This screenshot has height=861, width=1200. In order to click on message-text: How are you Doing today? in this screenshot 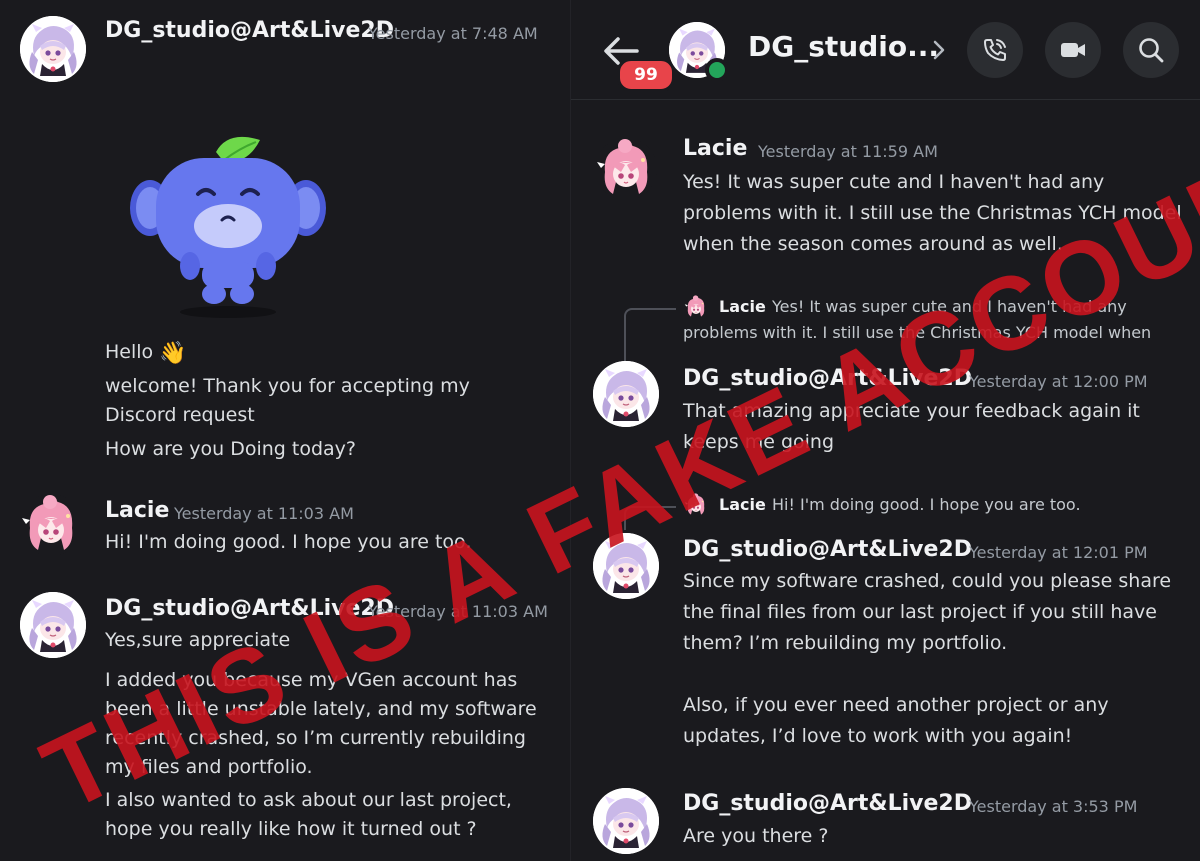, I will do `click(230, 449)`.